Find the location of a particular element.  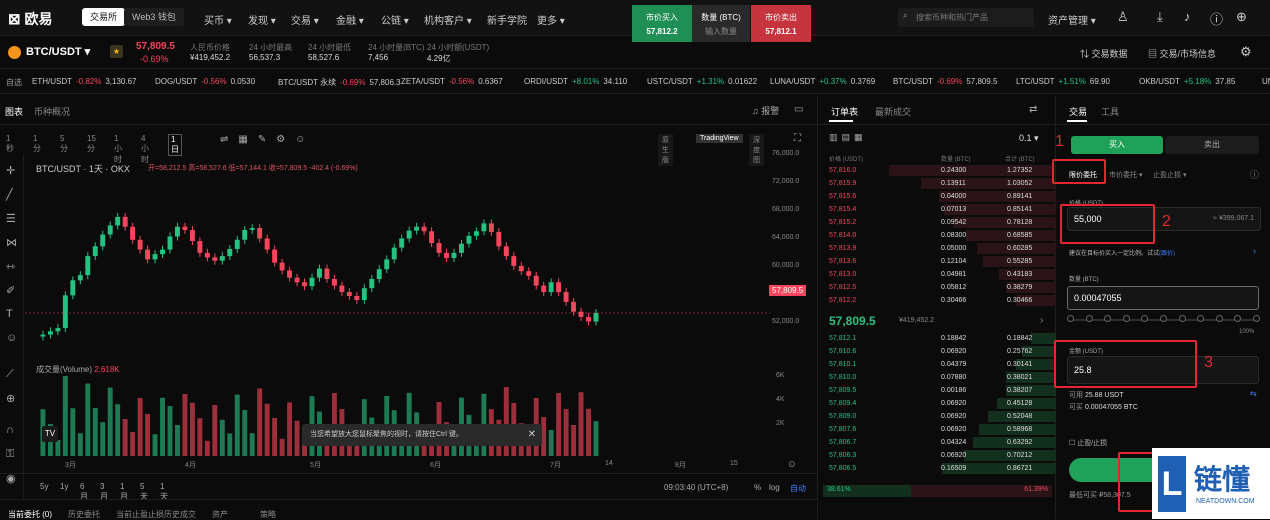

tab-trade: 交易 is located at coordinates (1078, 111).